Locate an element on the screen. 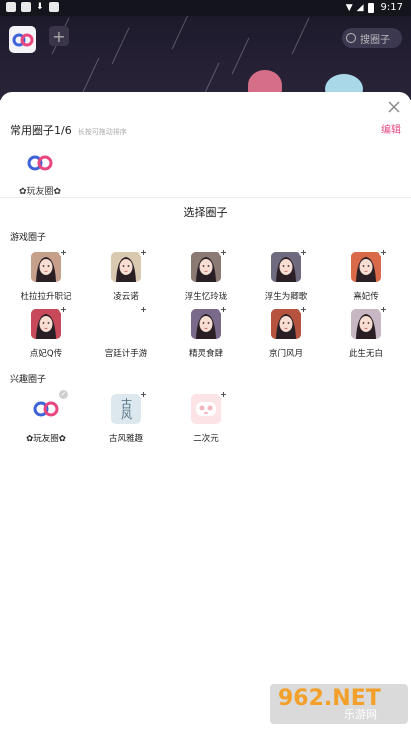 The image size is (411, 730). status-indicators: ▼ ◢ 9:17 is located at coordinates (374, 7).